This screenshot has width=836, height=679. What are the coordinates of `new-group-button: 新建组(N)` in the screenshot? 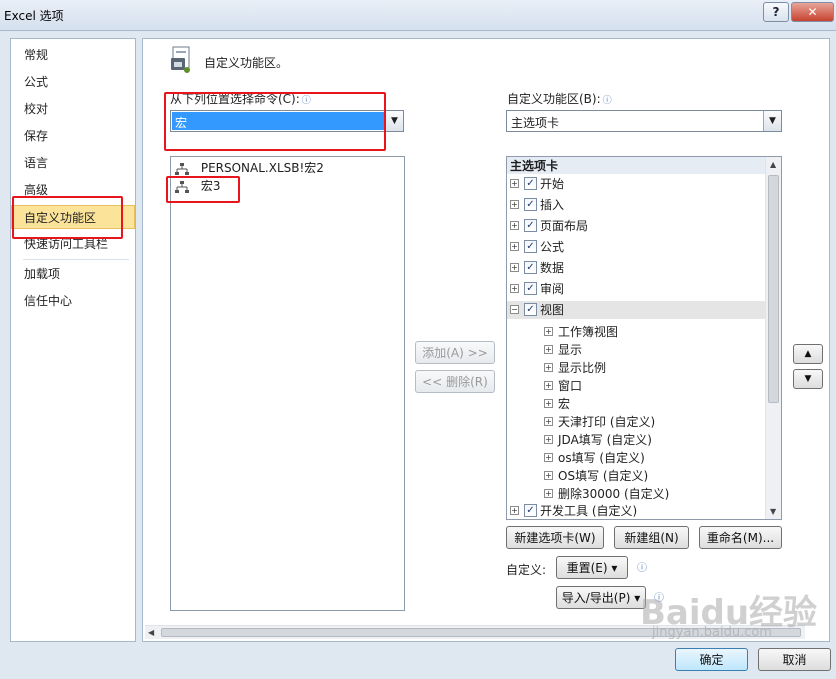 It's located at (651, 537).